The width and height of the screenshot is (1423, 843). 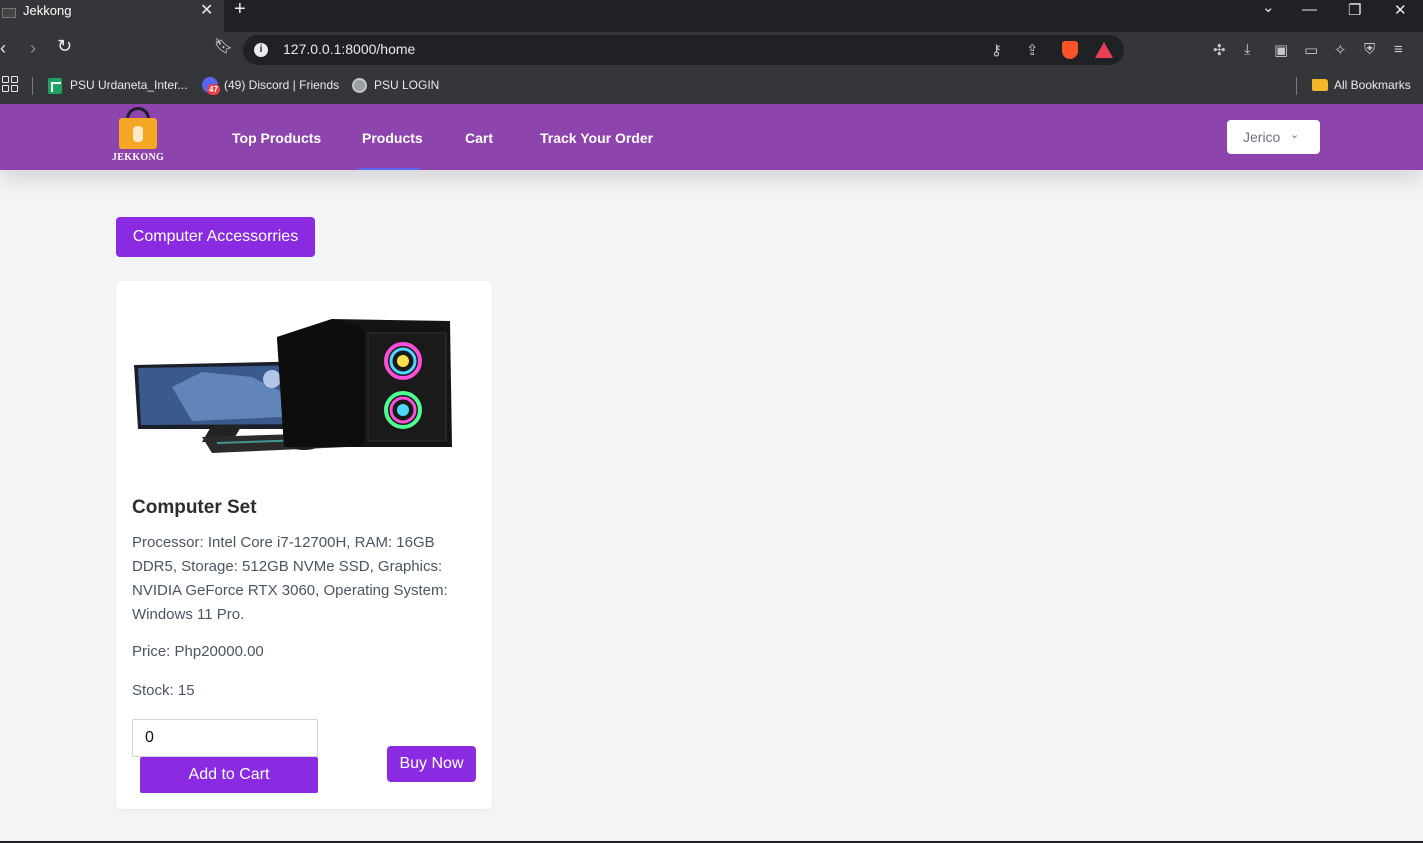 I want to click on user-name: Jerico, so click(x=1262, y=137).